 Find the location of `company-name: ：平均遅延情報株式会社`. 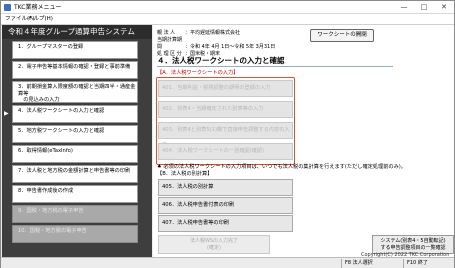

company-name: ：平均遅延情報株式会社 is located at coordinates (213, 33).